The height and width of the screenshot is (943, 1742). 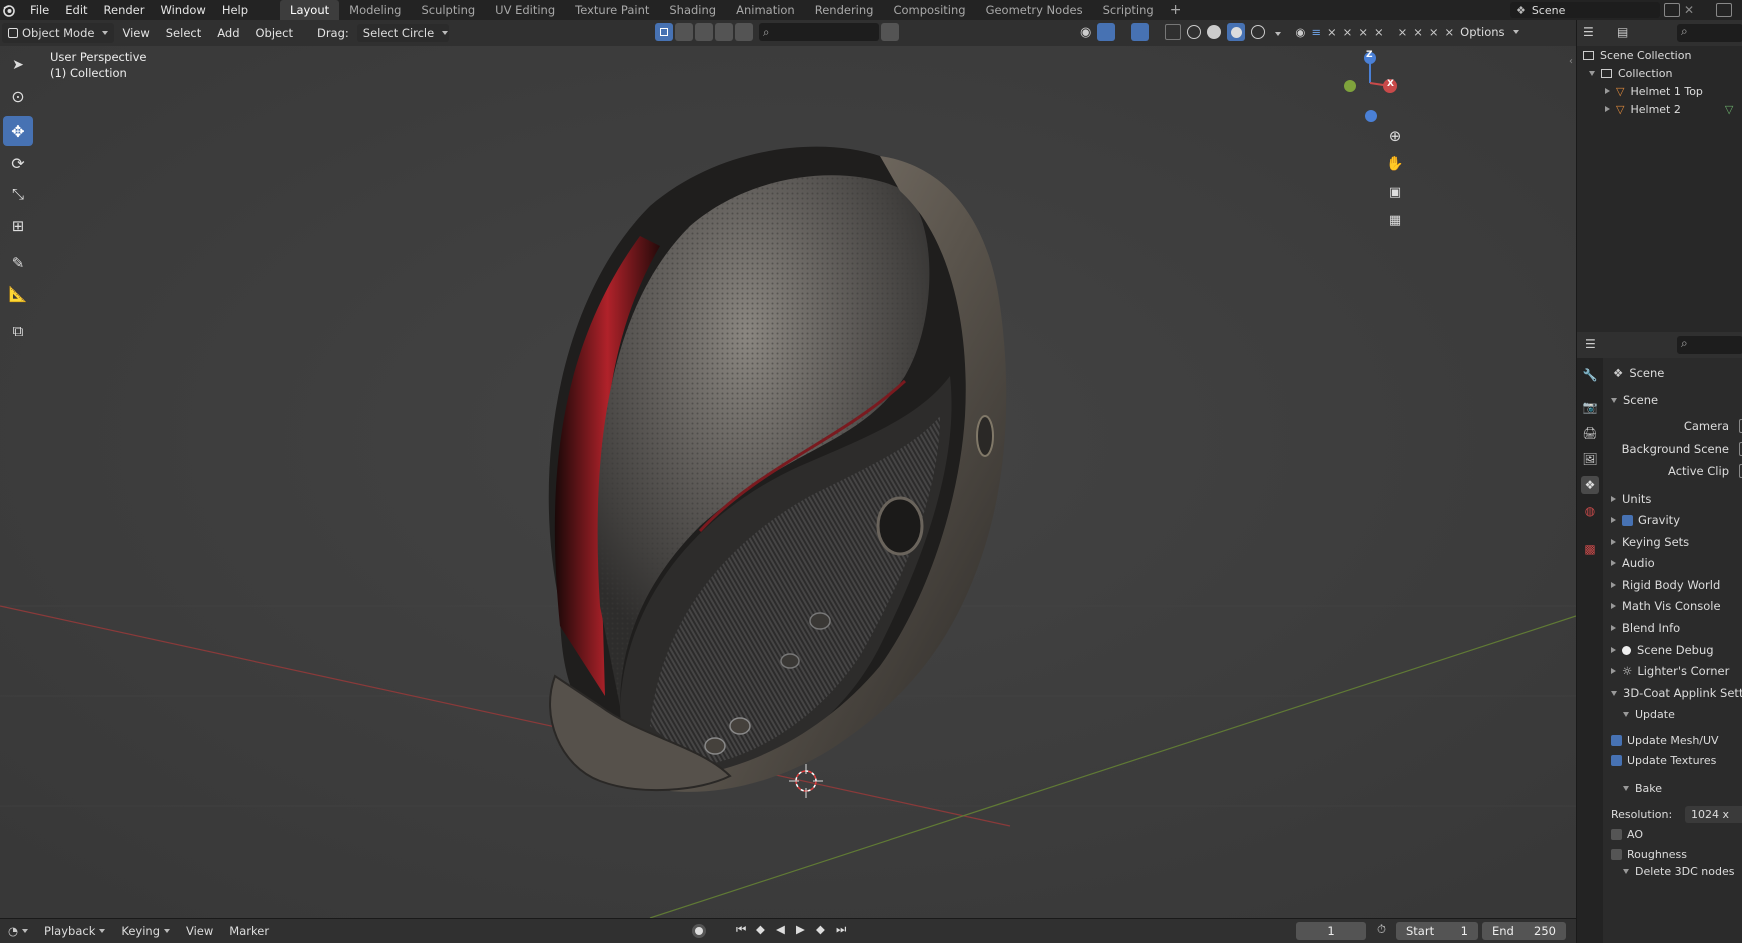 I want to click on ortho-grid-icon: ▦, so click(x=1395, y=220).